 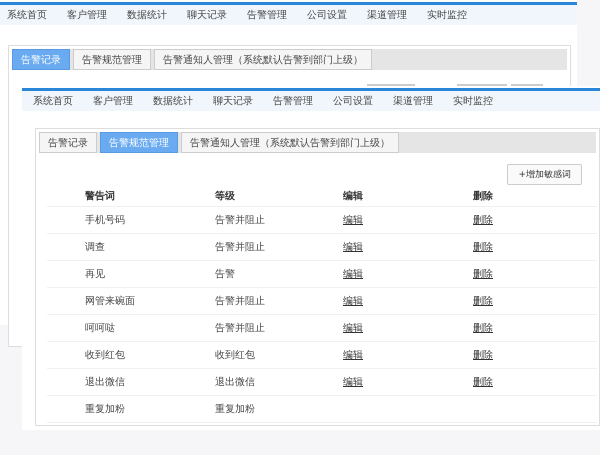 What do you see at coordinates (483, 196) in the screenshot?
I see `column-header: 删除` at bounding box center [483, 196].